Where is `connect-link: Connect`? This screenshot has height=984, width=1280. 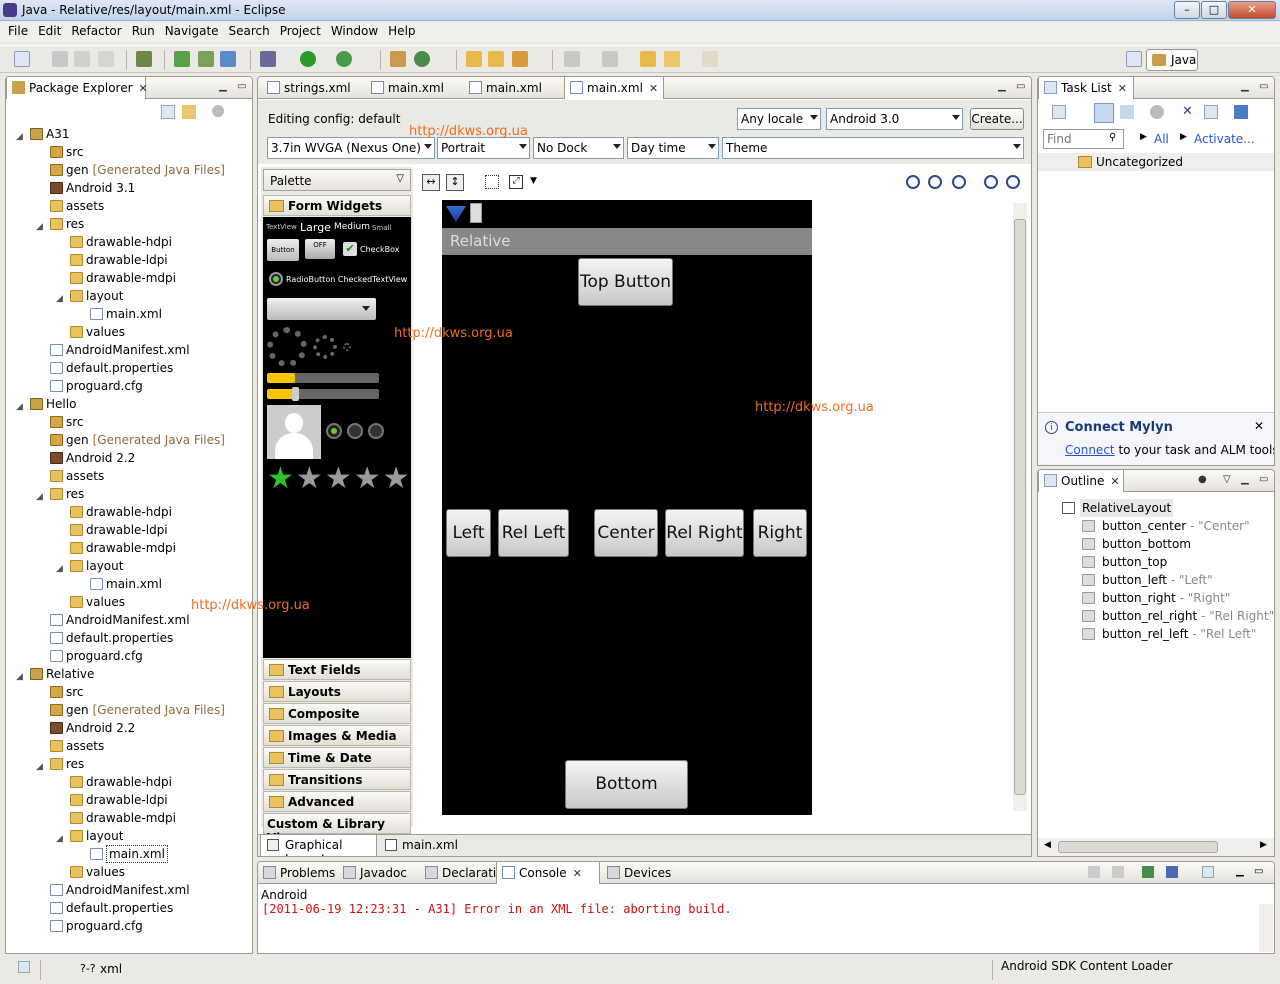 connect-link: Connect is located at coordinates (1090, 450).